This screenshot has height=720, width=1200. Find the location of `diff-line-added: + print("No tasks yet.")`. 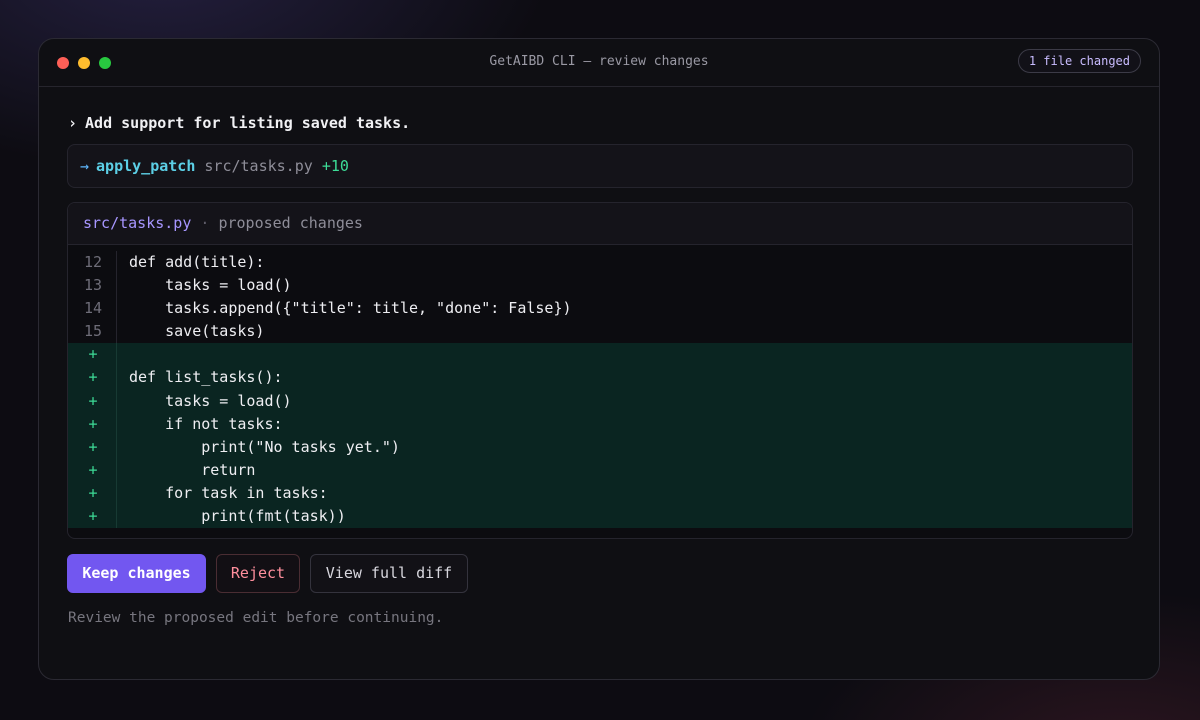

diff-line-added: + print("No tasks yet.") is located at coordinates (600, 447).